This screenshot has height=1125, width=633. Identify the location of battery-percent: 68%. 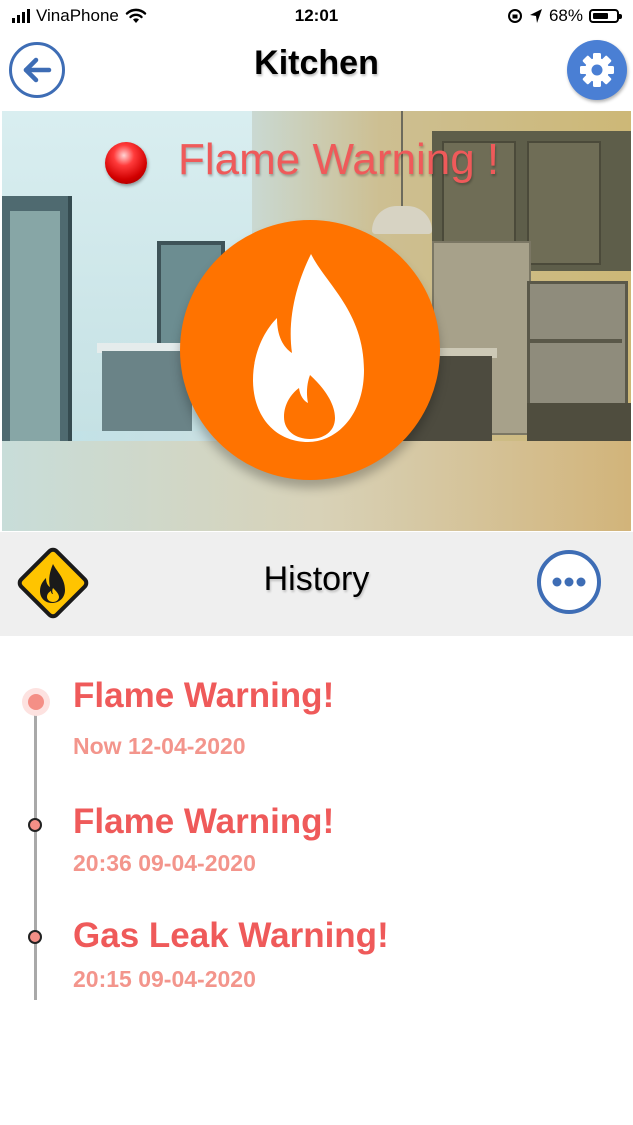
(565, 15).